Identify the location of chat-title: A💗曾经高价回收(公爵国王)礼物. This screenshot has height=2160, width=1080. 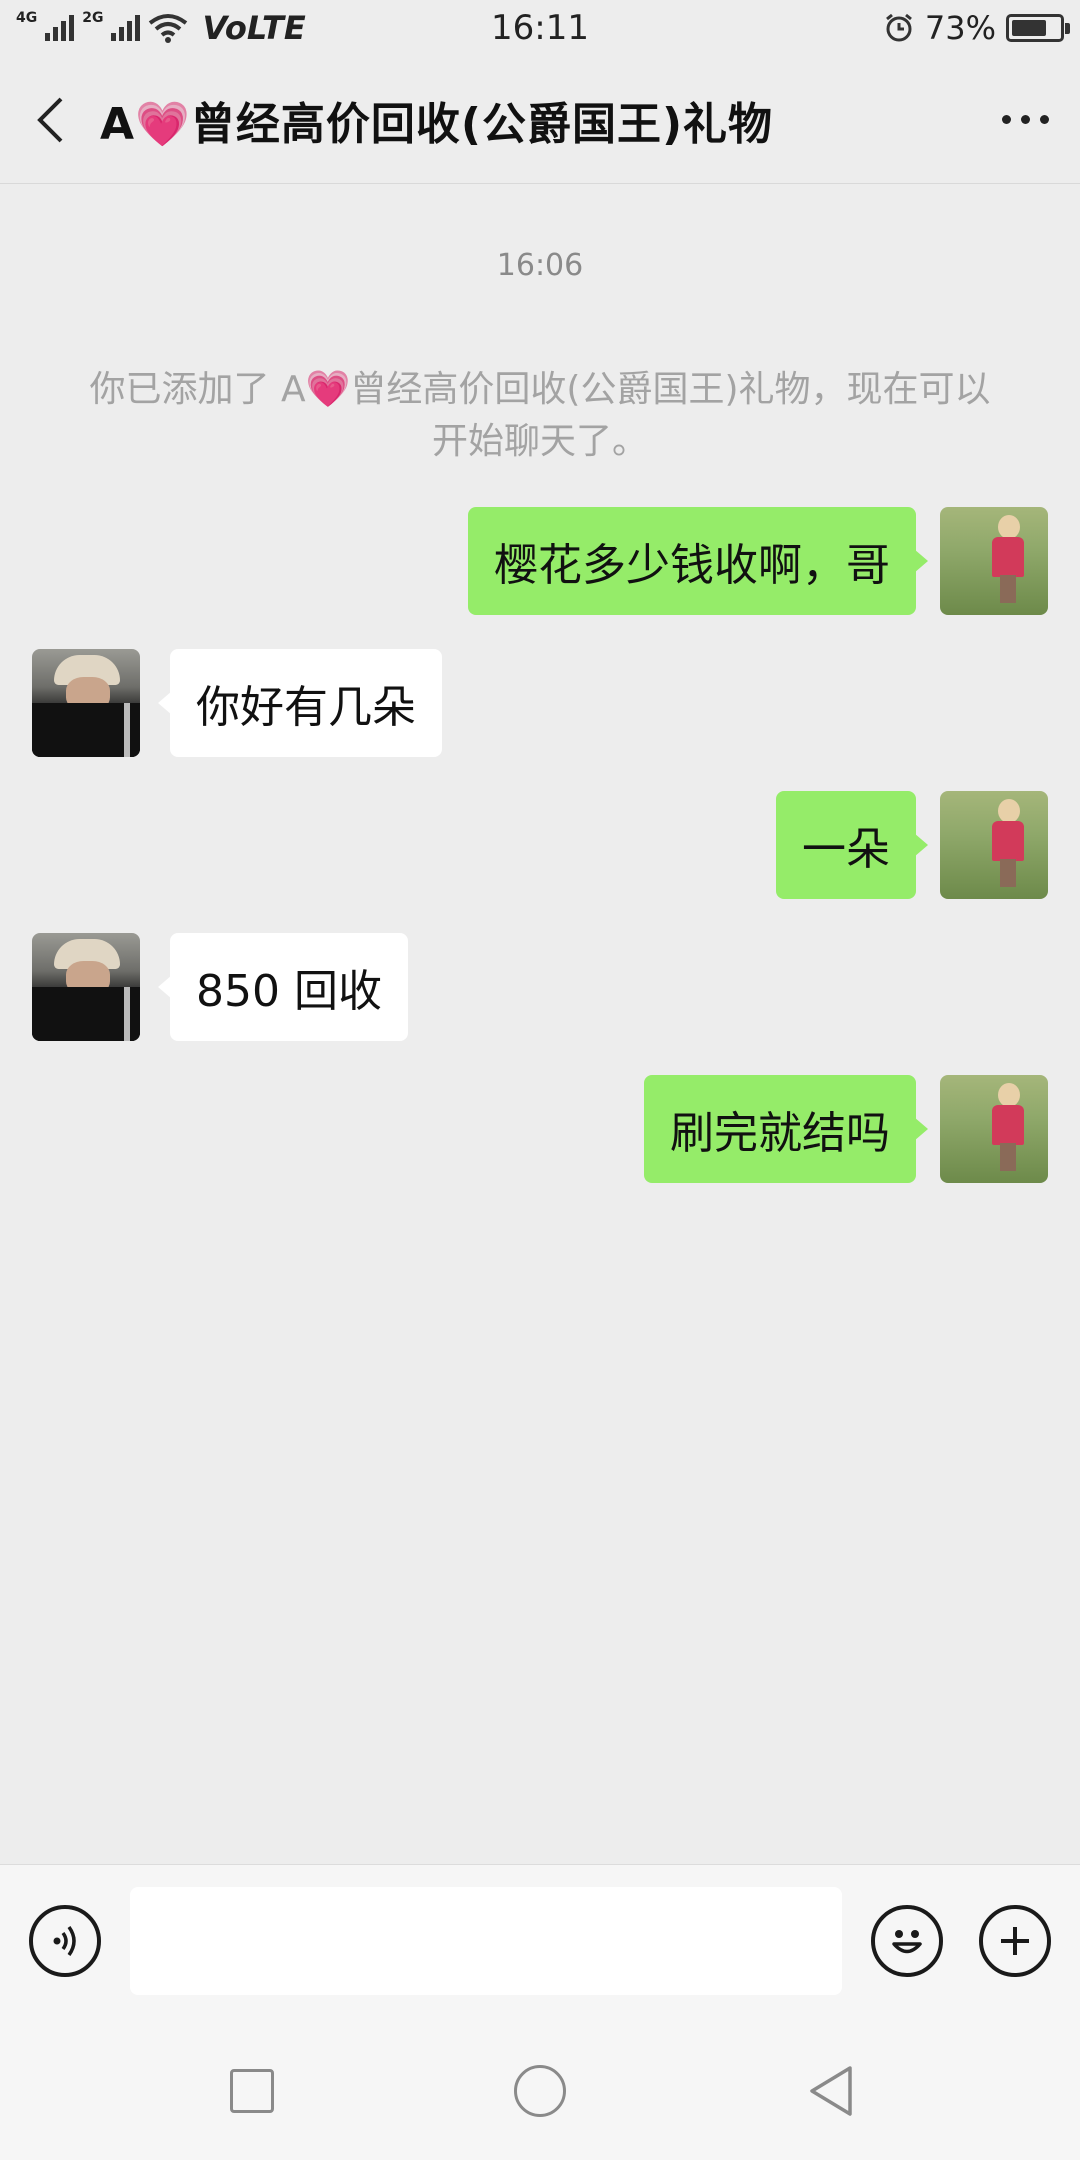
(437, 124).